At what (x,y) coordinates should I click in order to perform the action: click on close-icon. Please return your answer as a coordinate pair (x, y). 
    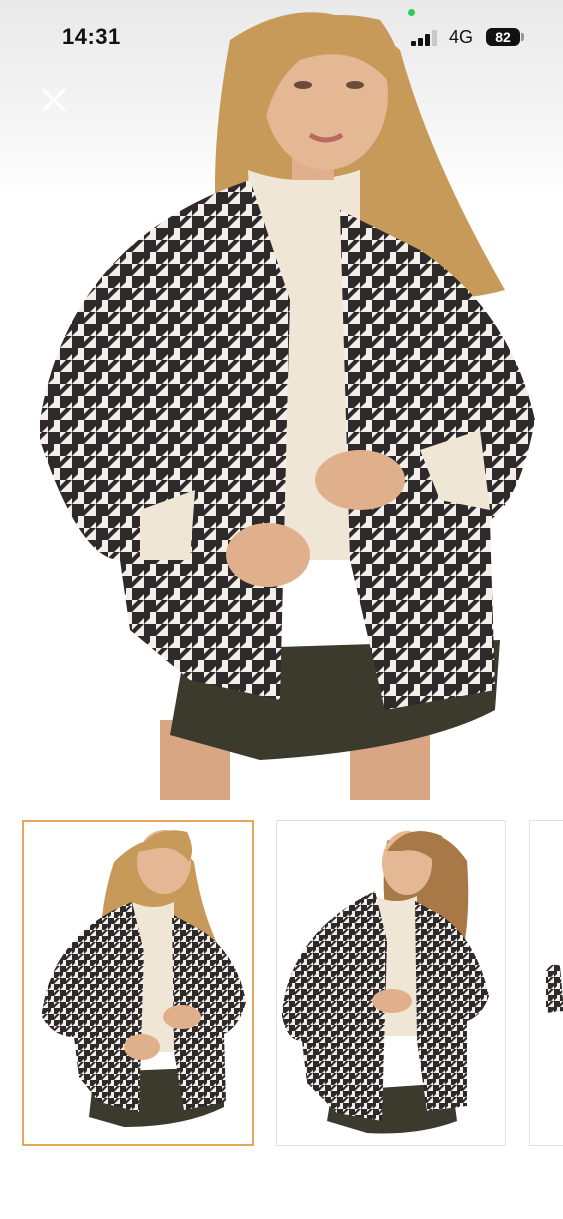
    Looking at the image, I should click on (54, 100).